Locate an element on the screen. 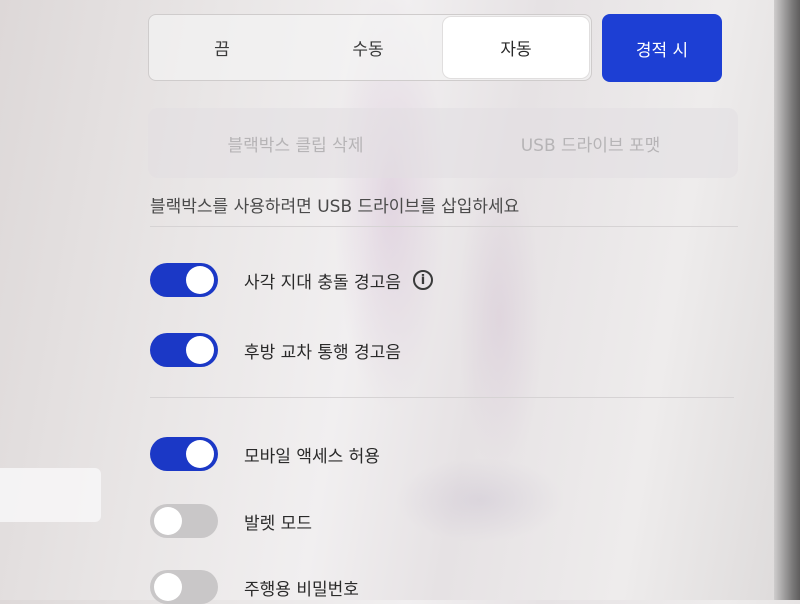 The width and height of the screenshot is (800, 604). dashcam-actions: 블랙박스 클립 삭제 USB 드라이브 포맷 is located at coordinates (443, 143).